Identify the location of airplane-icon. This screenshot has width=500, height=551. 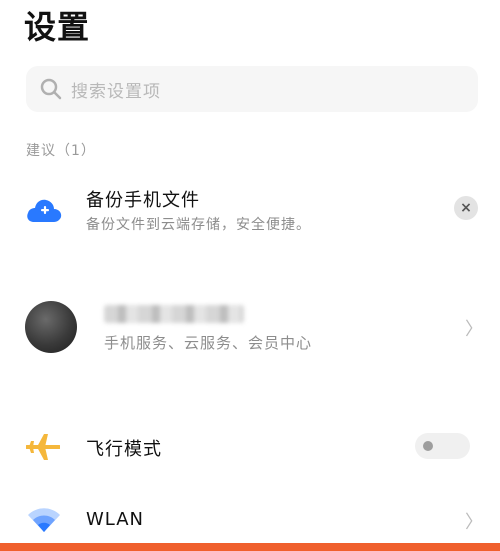
(43, 447).